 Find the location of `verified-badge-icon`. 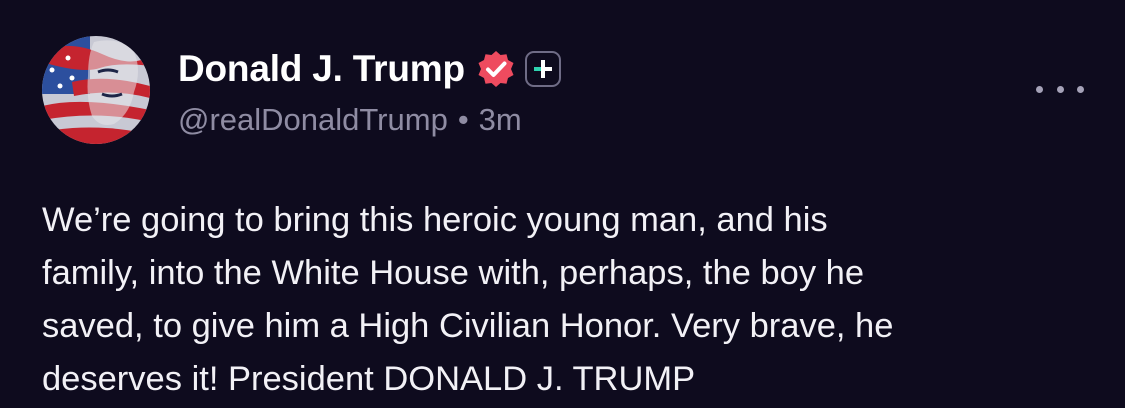

verified-badge-icon is located at coordinates (496, 69).